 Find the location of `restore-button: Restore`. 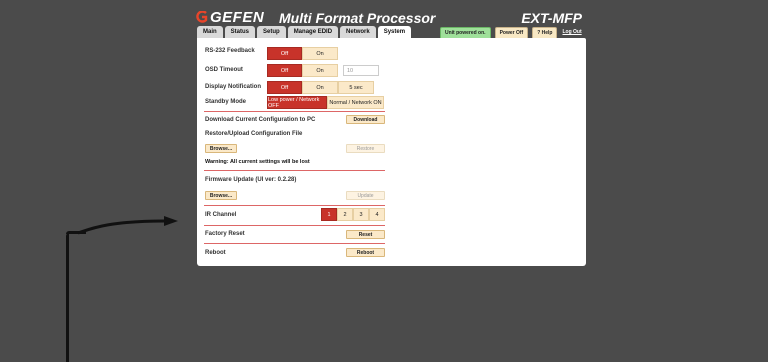

restore-button: Restore is located at coordinates (365, 148).